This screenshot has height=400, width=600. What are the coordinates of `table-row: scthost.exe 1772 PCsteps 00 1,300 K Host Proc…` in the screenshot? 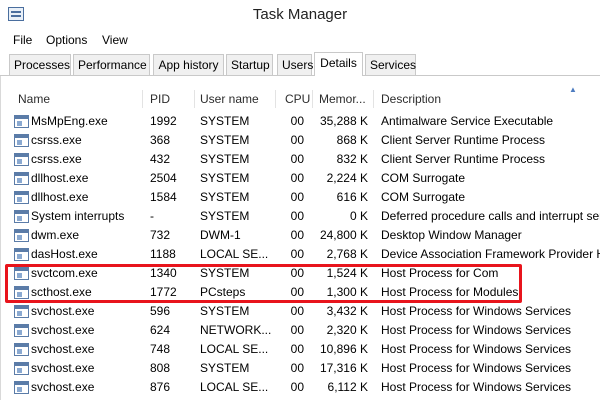 It's located at (300, 292).